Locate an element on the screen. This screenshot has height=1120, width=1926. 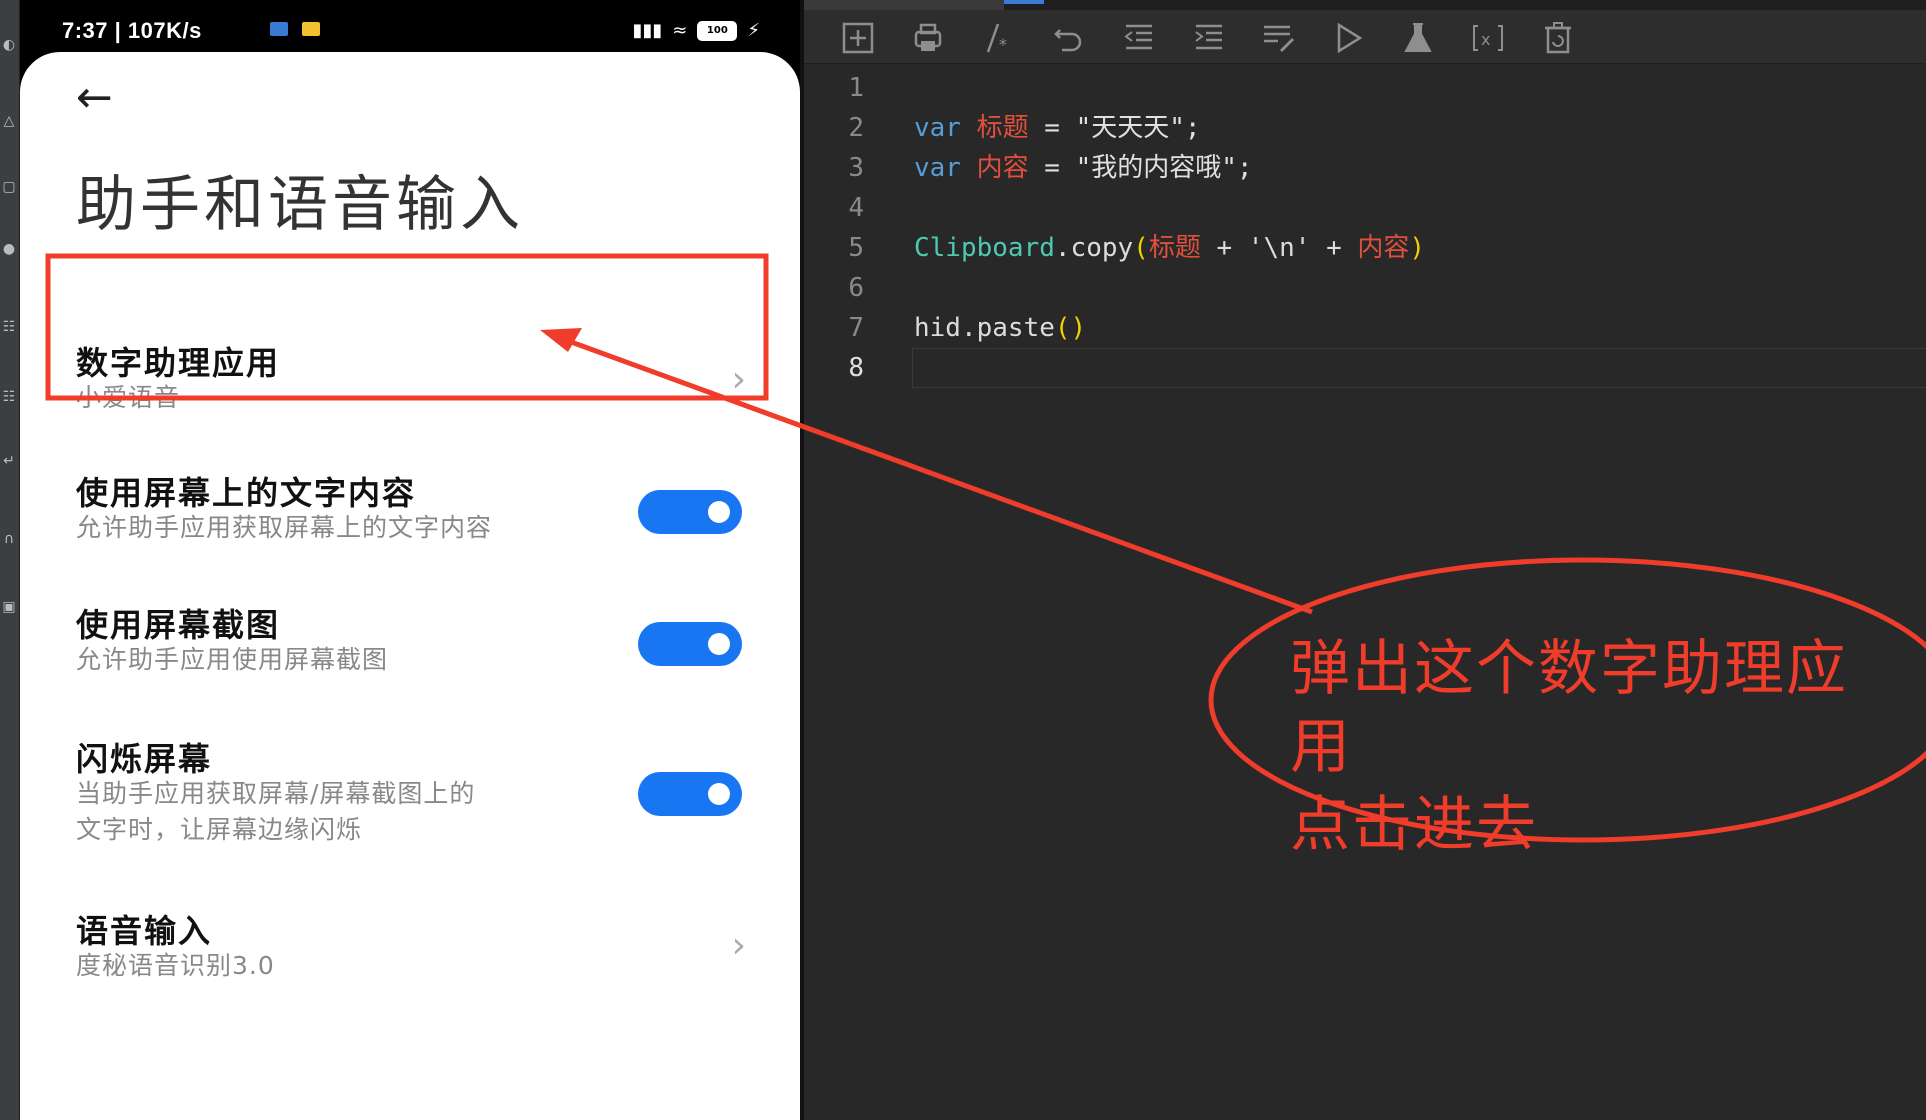
code-token: = "我的内容哦"; is located at coordinates (1140, 168).